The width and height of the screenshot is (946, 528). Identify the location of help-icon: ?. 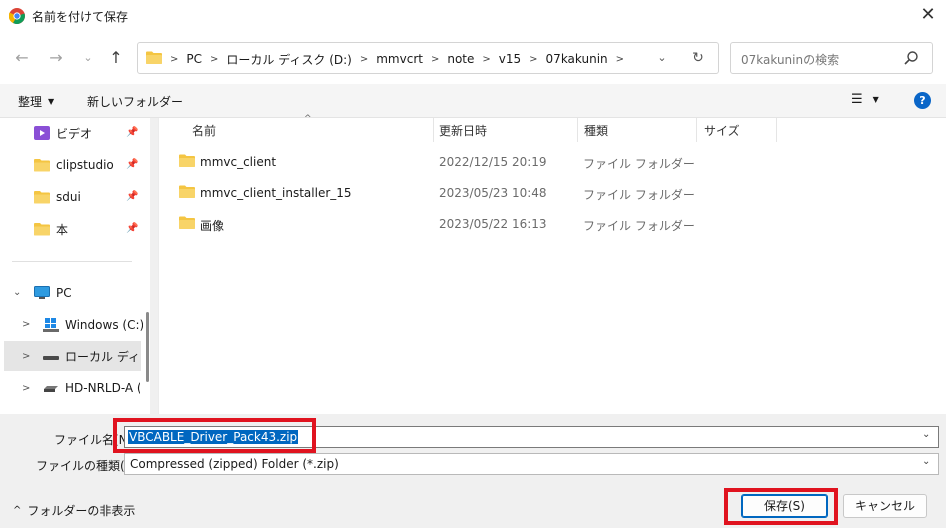
(922, 100).